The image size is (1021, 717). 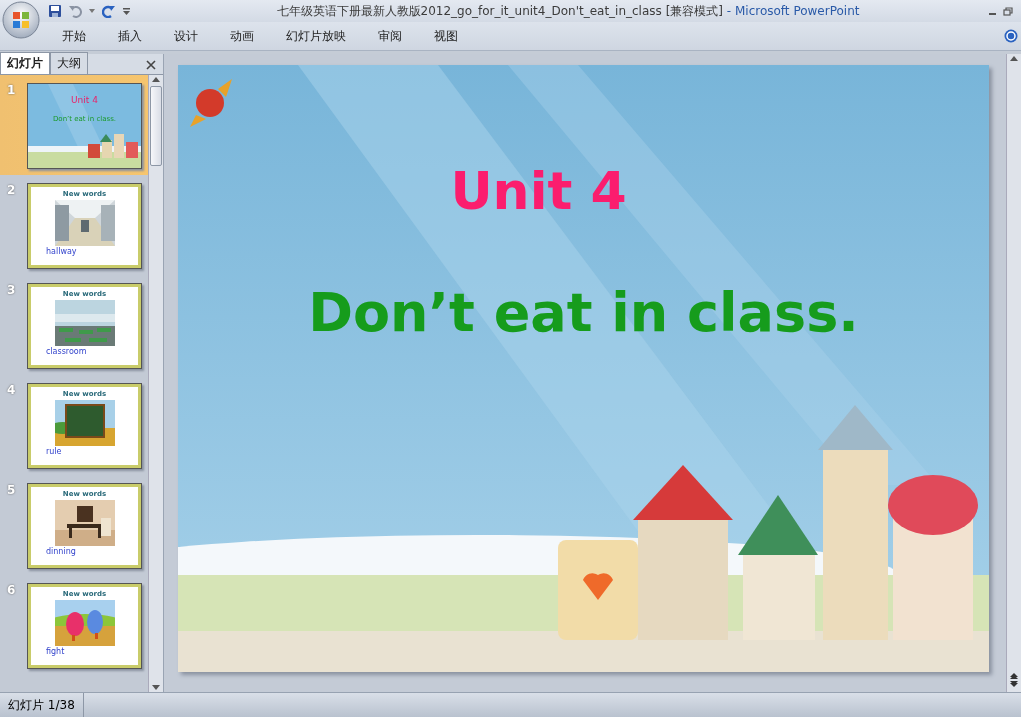 What do you see at coordinates (156, 126) in the screenshot?
I see `scroll-thumb` at bounding box center [156, 126].